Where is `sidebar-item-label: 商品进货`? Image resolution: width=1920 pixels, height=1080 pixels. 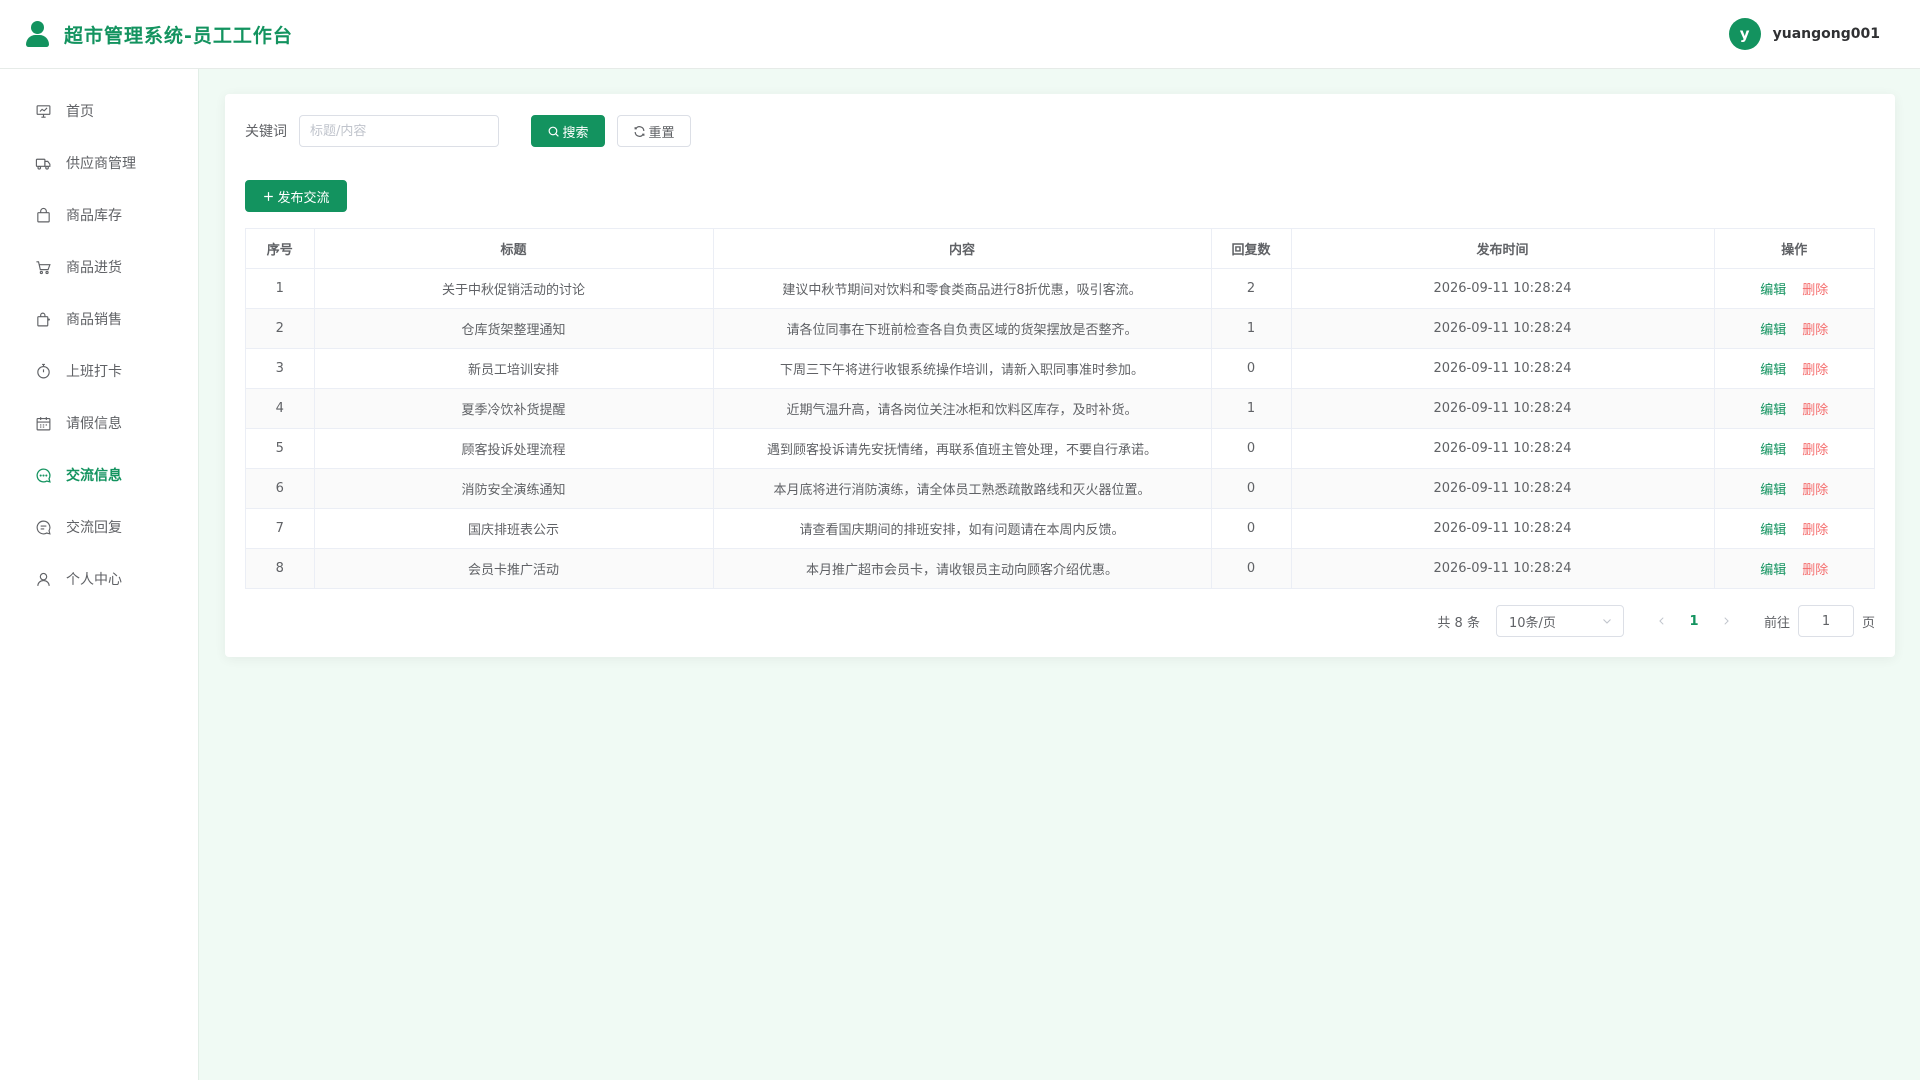
sidebar-item-label: 商品进货 is located at coordinates (94, 268).